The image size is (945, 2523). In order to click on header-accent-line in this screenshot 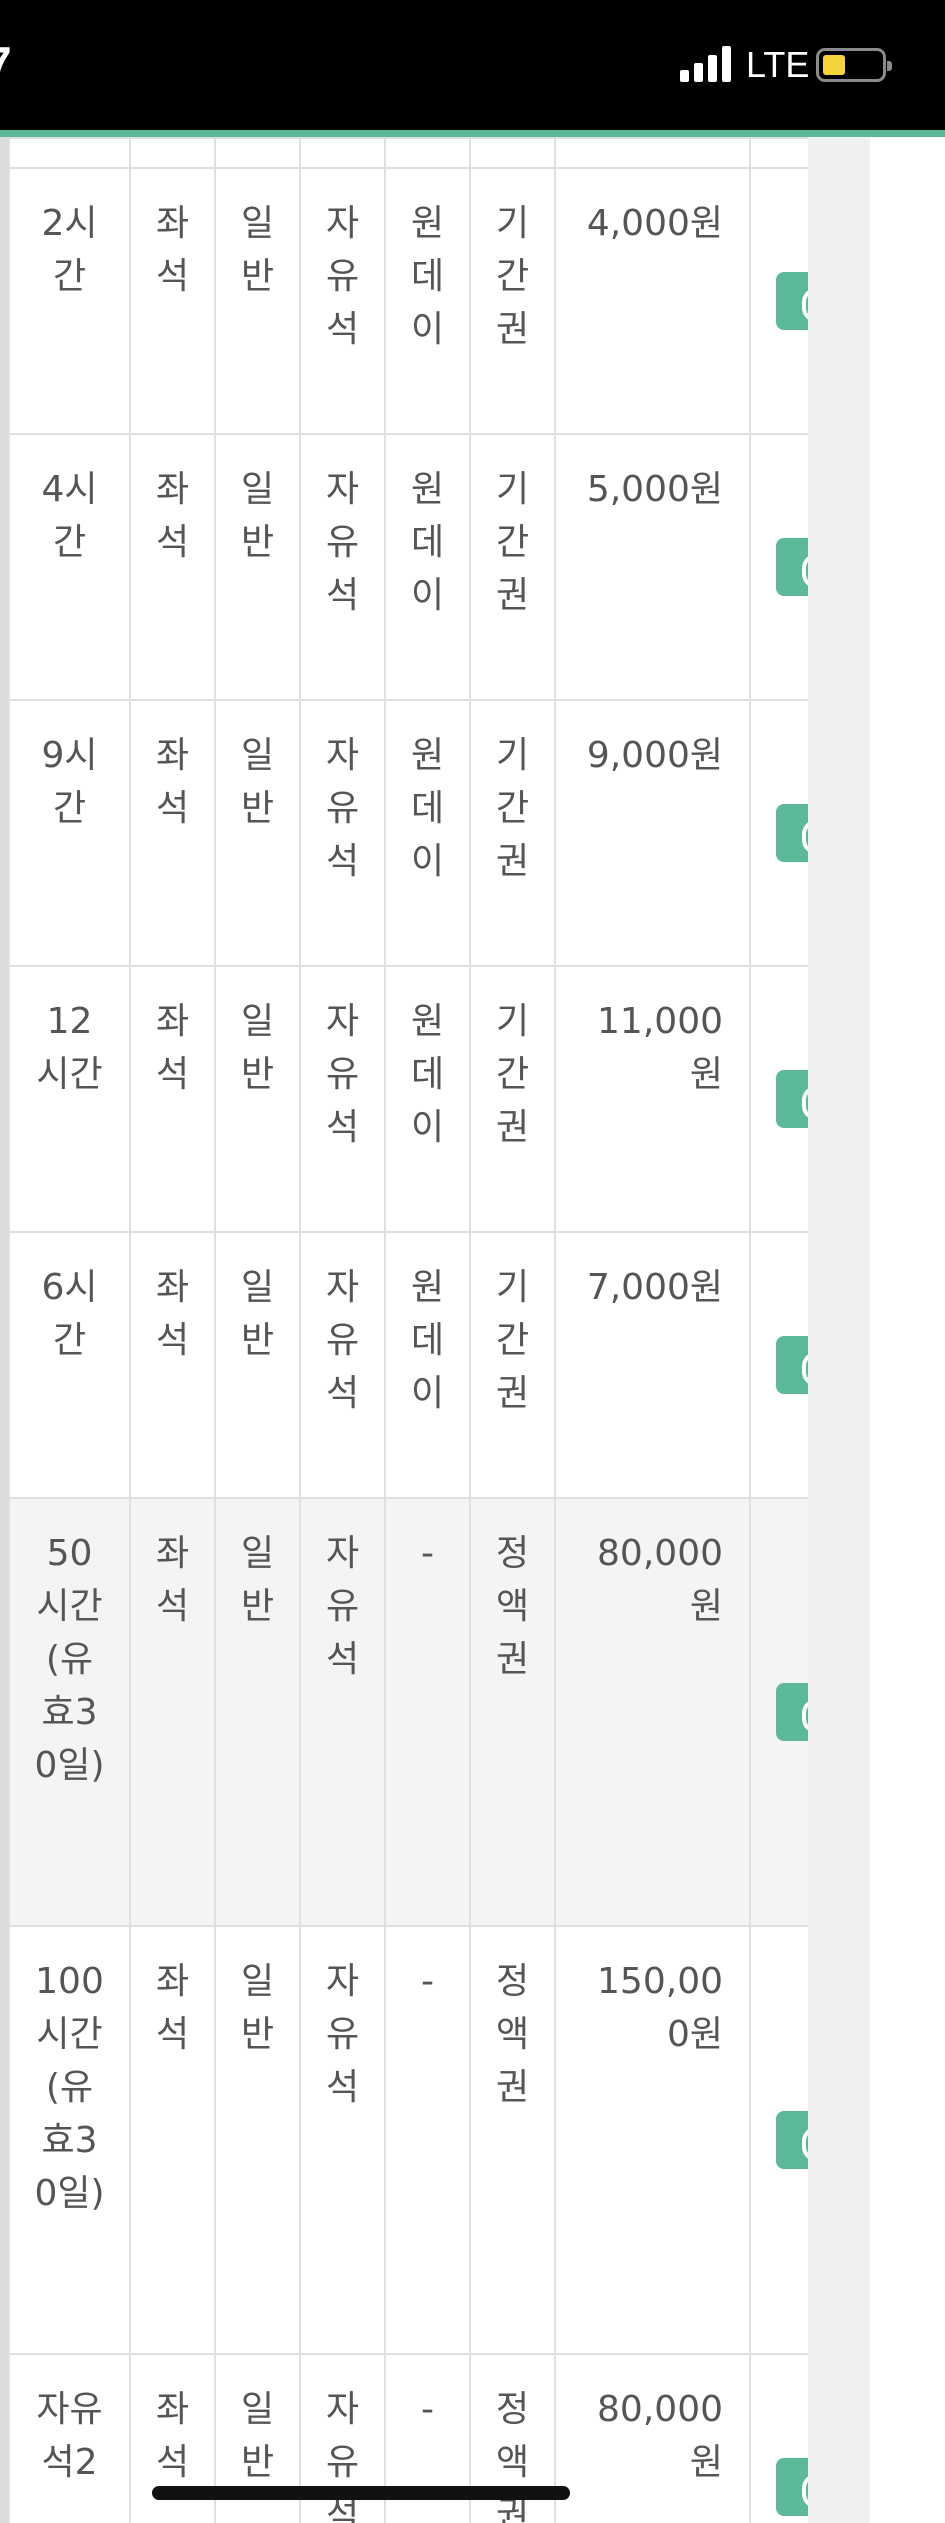, I will do `click(472, 133)`.